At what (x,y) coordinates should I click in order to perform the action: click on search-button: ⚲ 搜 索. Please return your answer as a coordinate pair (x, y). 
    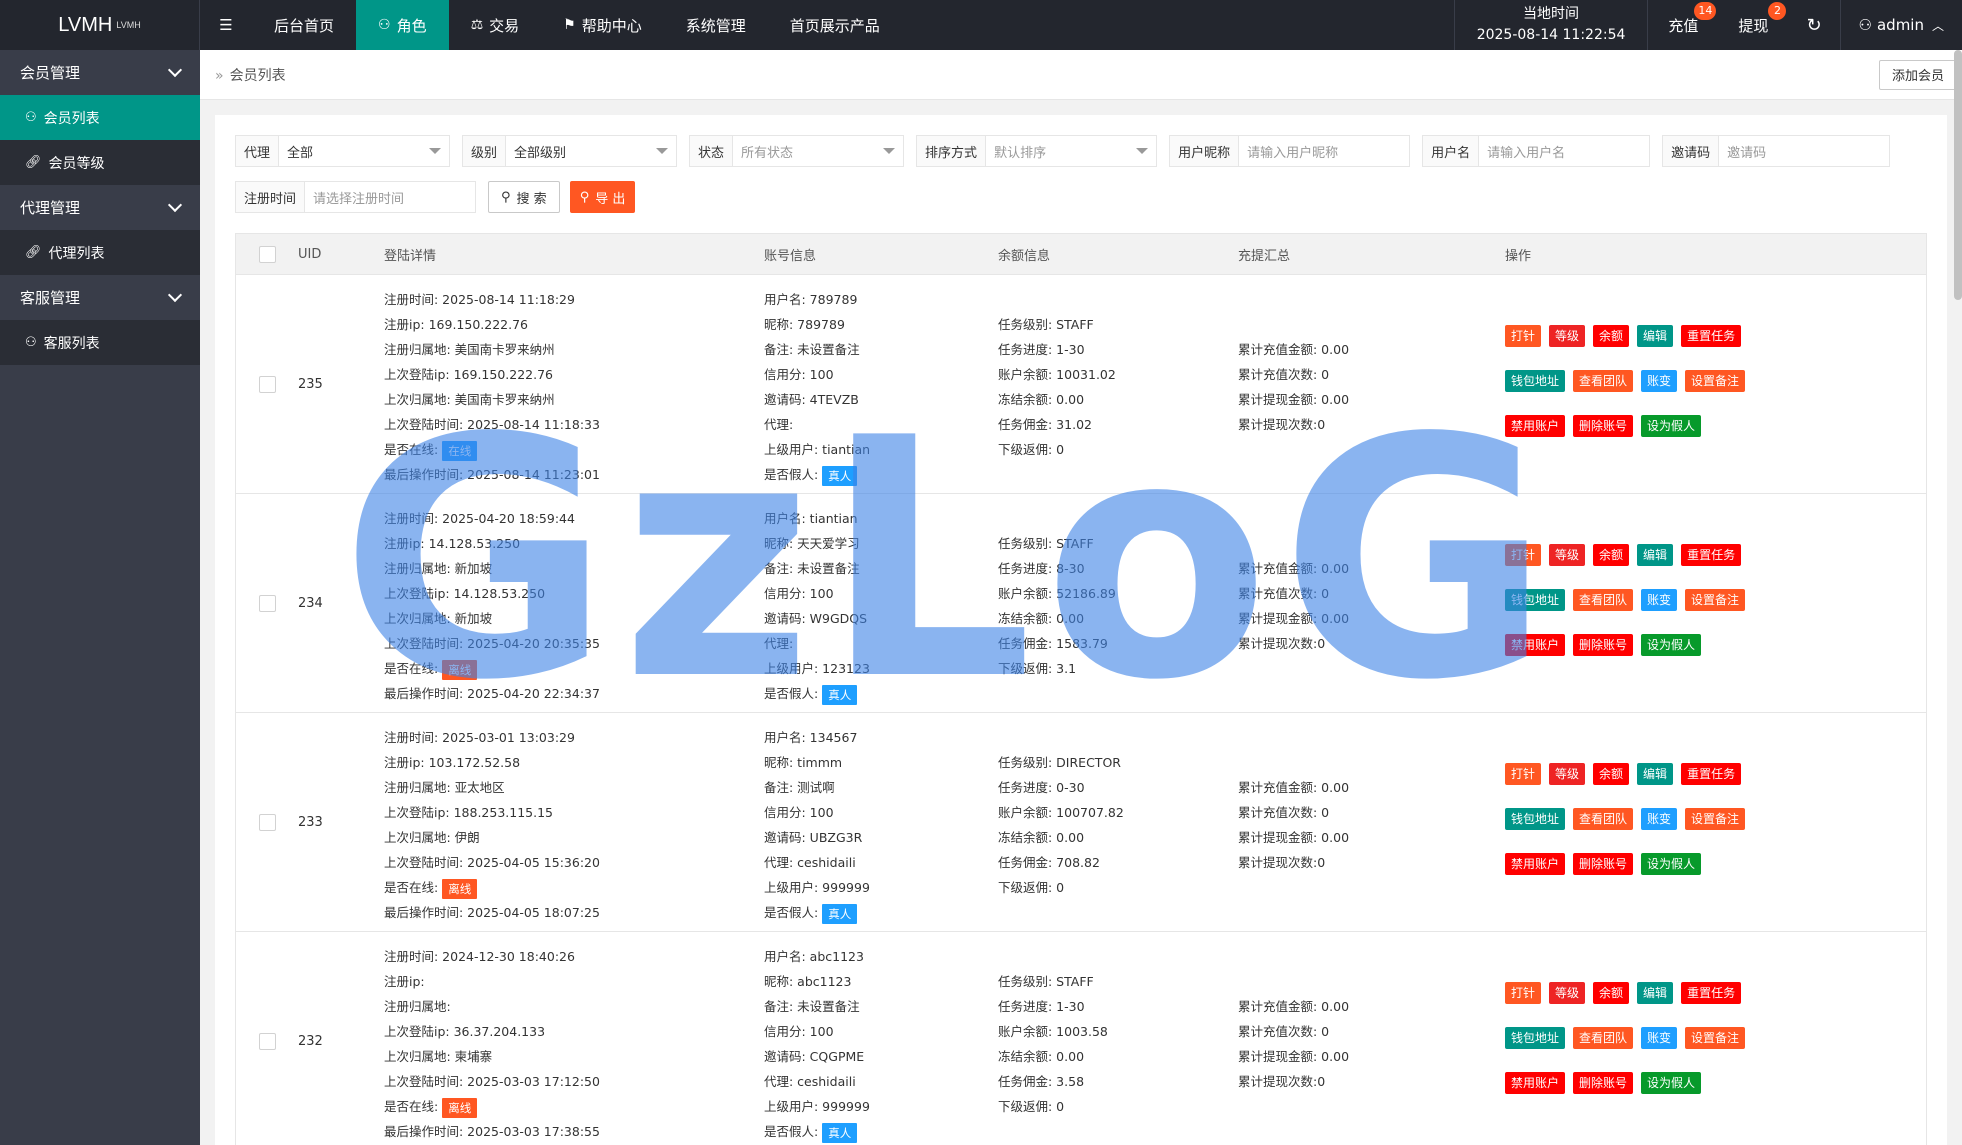
    Looking at the image, I should click on (524, 197).